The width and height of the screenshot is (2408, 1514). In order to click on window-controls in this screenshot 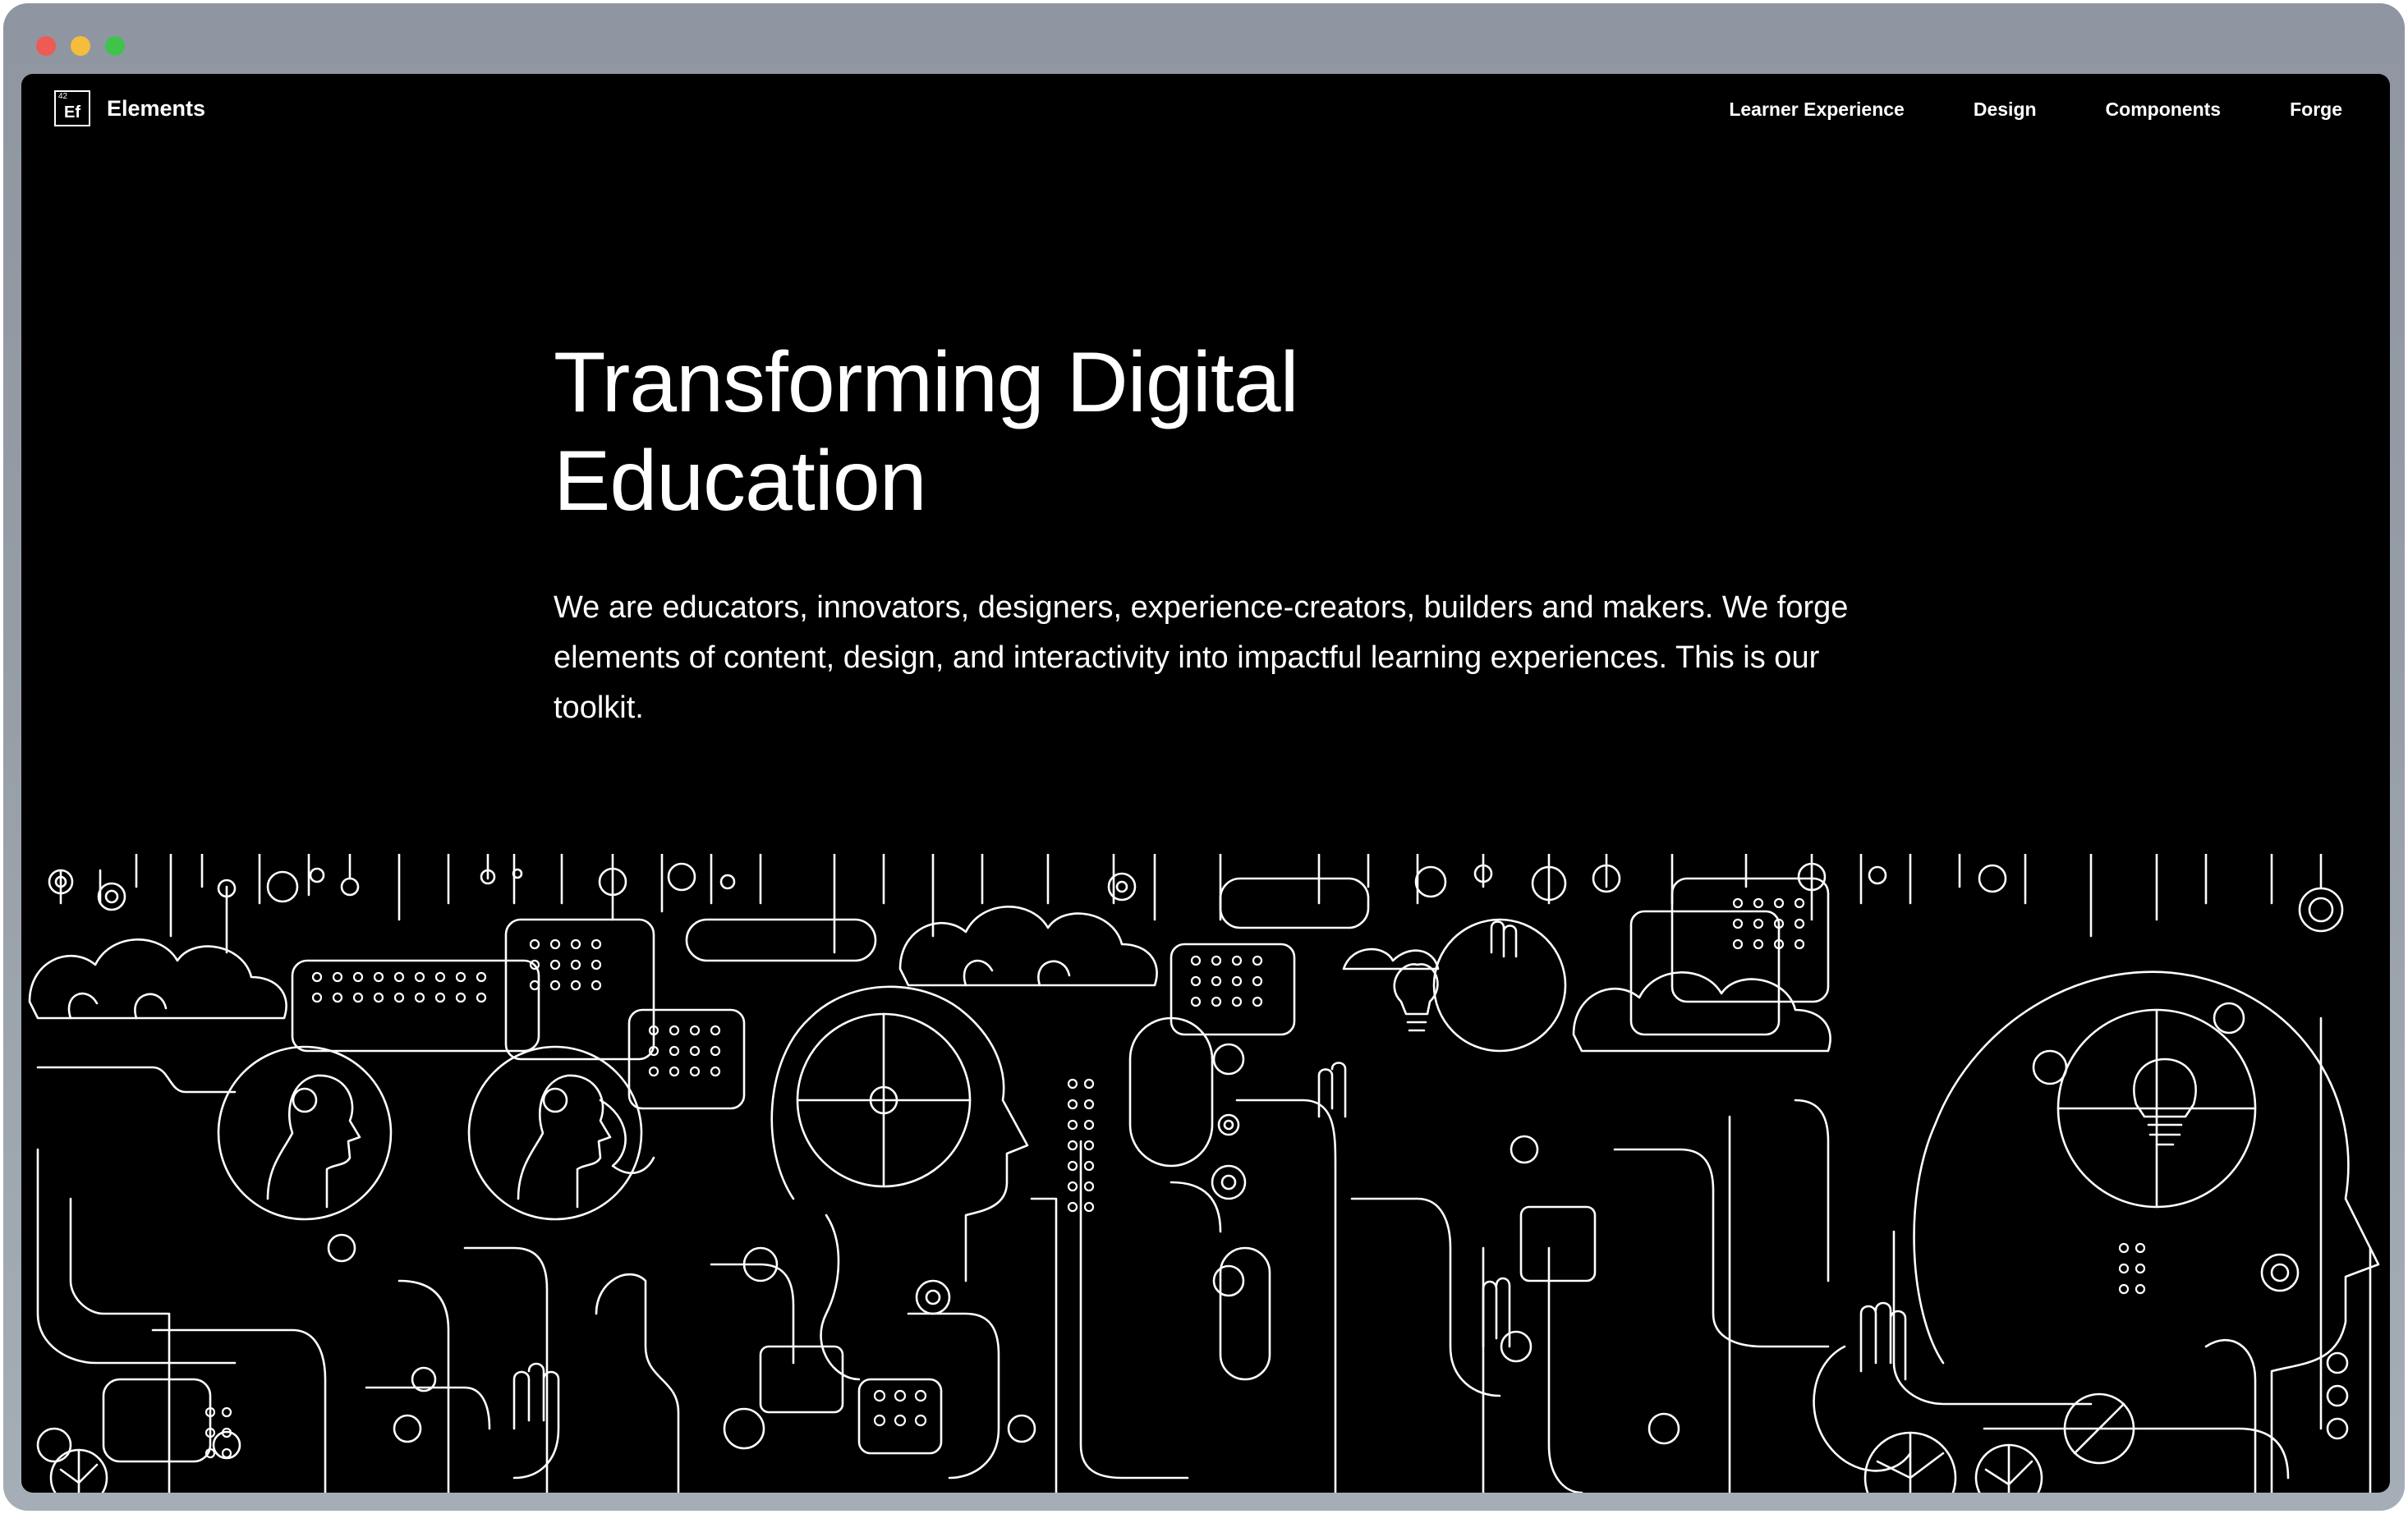, I will do `click(80, 46)`.